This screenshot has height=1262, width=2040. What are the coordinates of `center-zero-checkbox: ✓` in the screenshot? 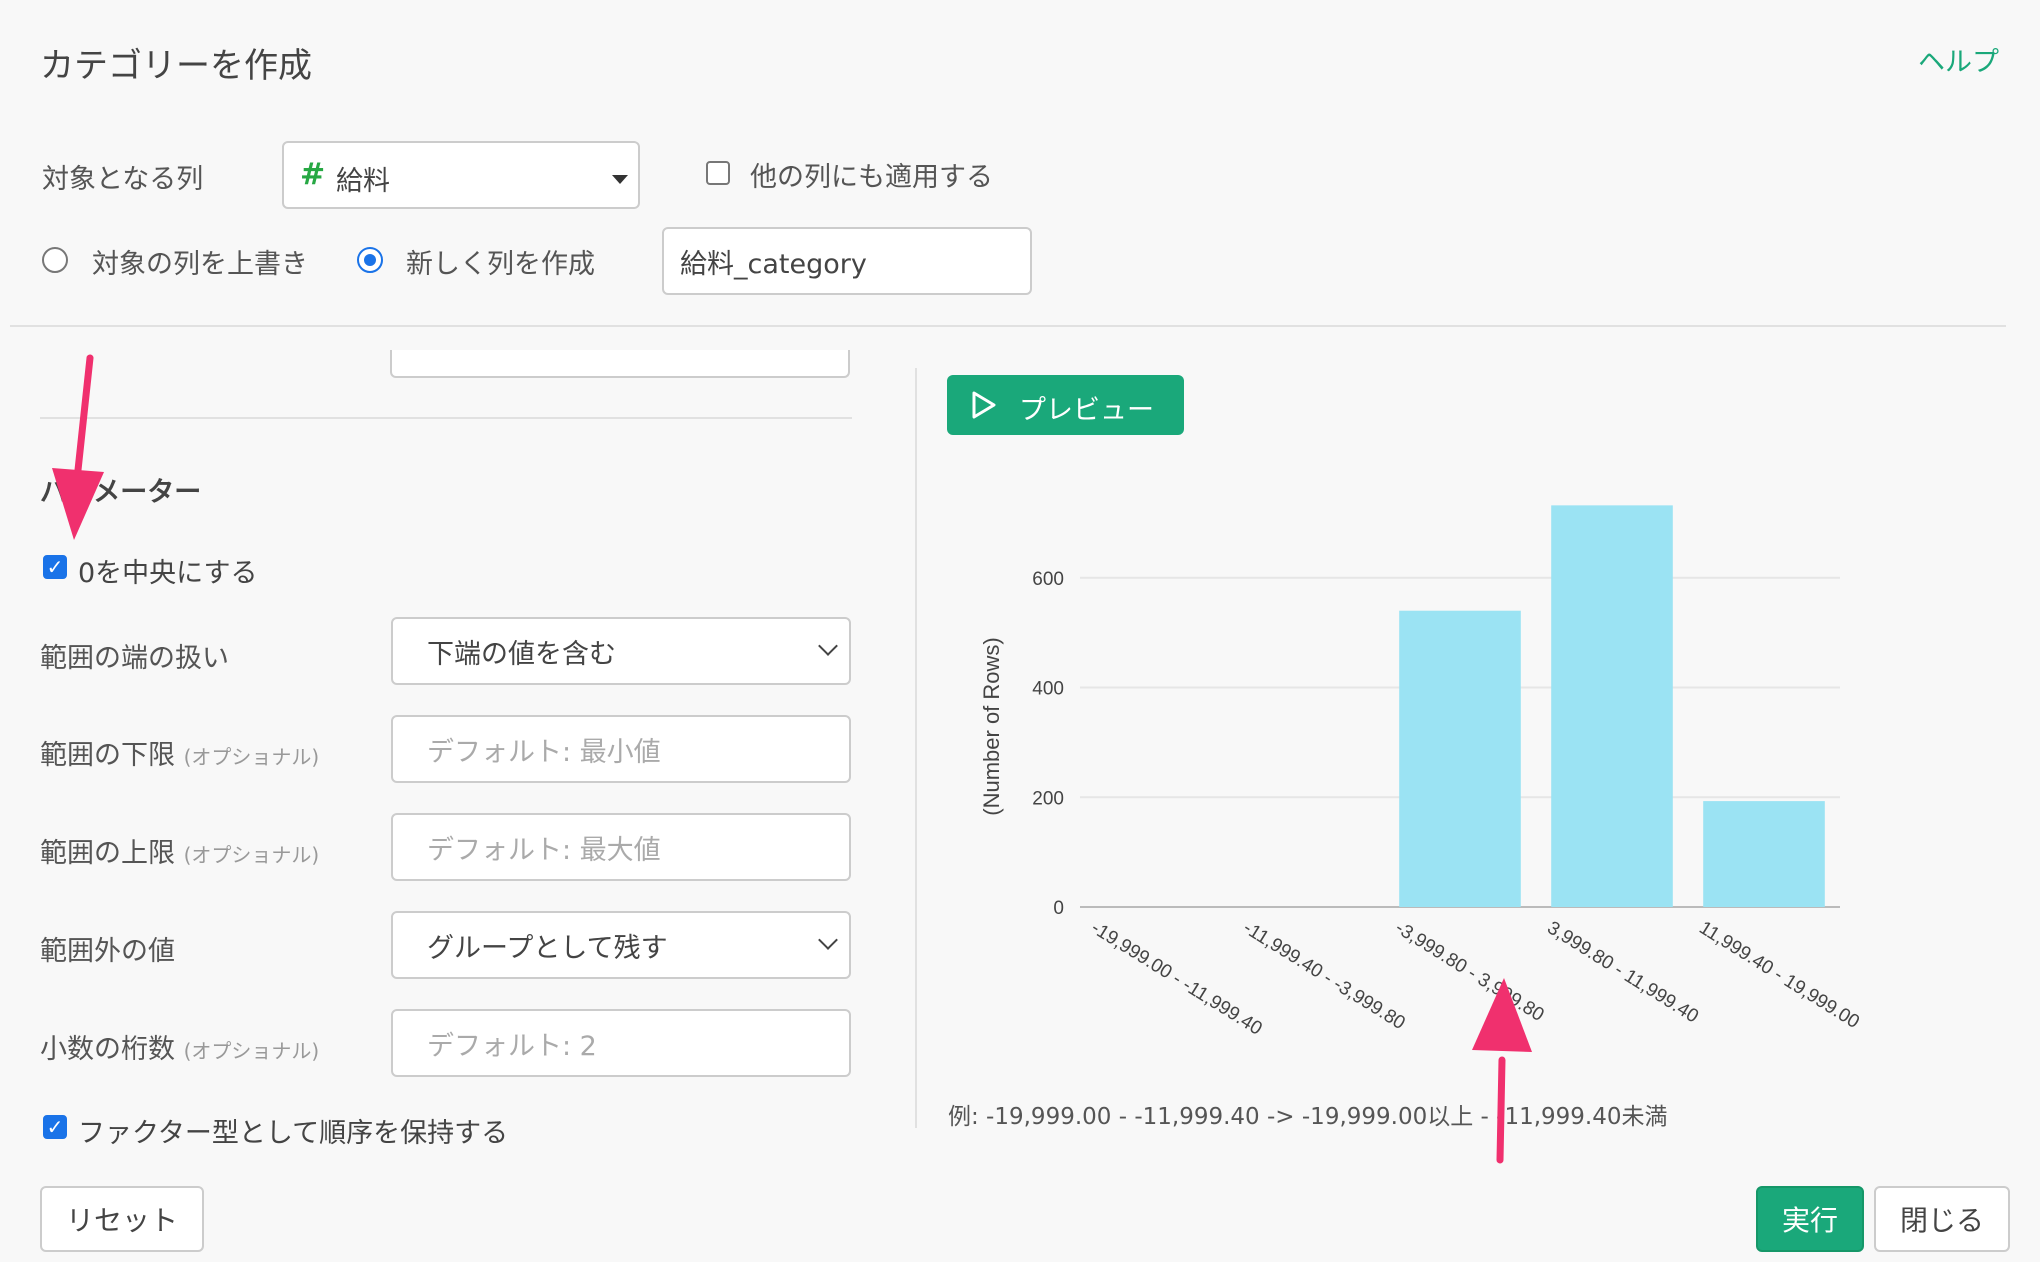 It's located at (55, 567).